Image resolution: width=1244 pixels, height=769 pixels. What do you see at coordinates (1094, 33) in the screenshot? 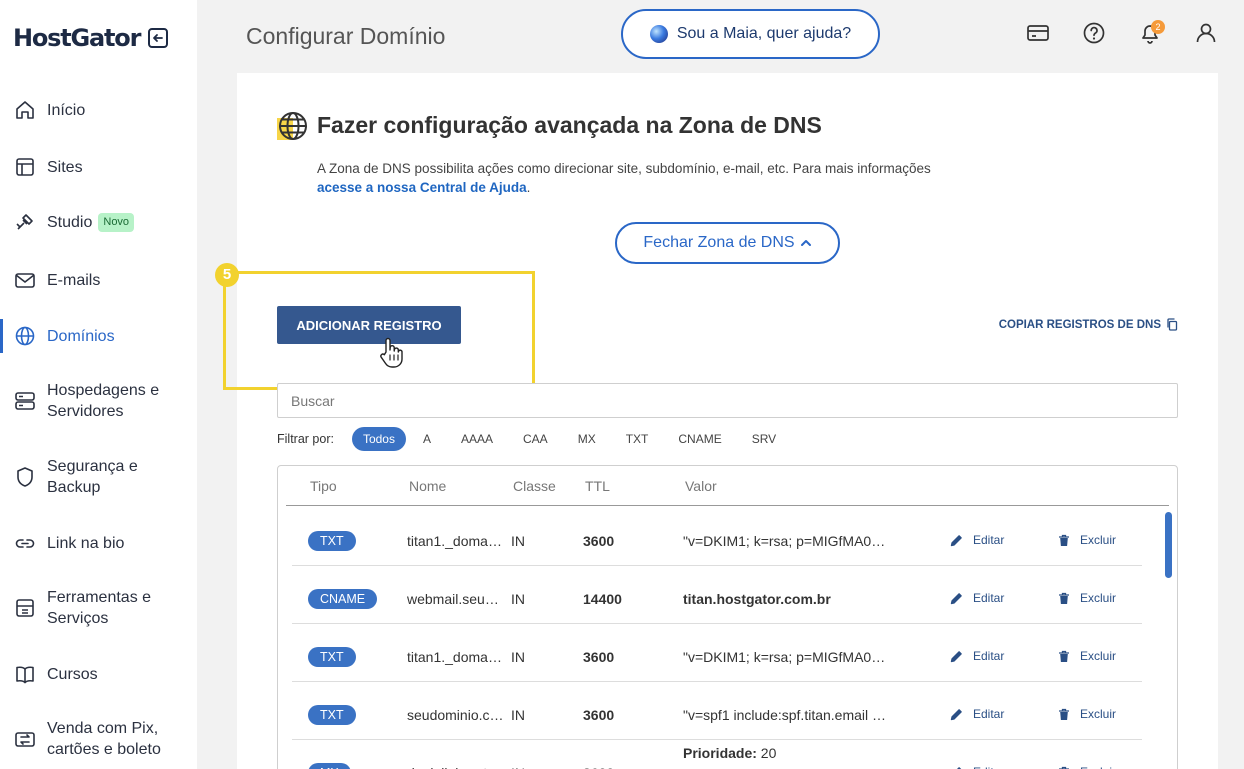
I see `help-icon` at bounding box center [1094, 33].